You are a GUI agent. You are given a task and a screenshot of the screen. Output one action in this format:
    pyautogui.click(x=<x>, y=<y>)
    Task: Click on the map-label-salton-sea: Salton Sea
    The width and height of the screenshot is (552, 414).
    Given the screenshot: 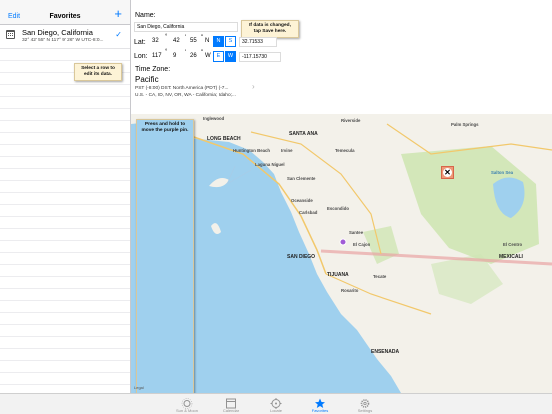 What is the action you would take?
    pyautogui.click(x=502, y=172)
    